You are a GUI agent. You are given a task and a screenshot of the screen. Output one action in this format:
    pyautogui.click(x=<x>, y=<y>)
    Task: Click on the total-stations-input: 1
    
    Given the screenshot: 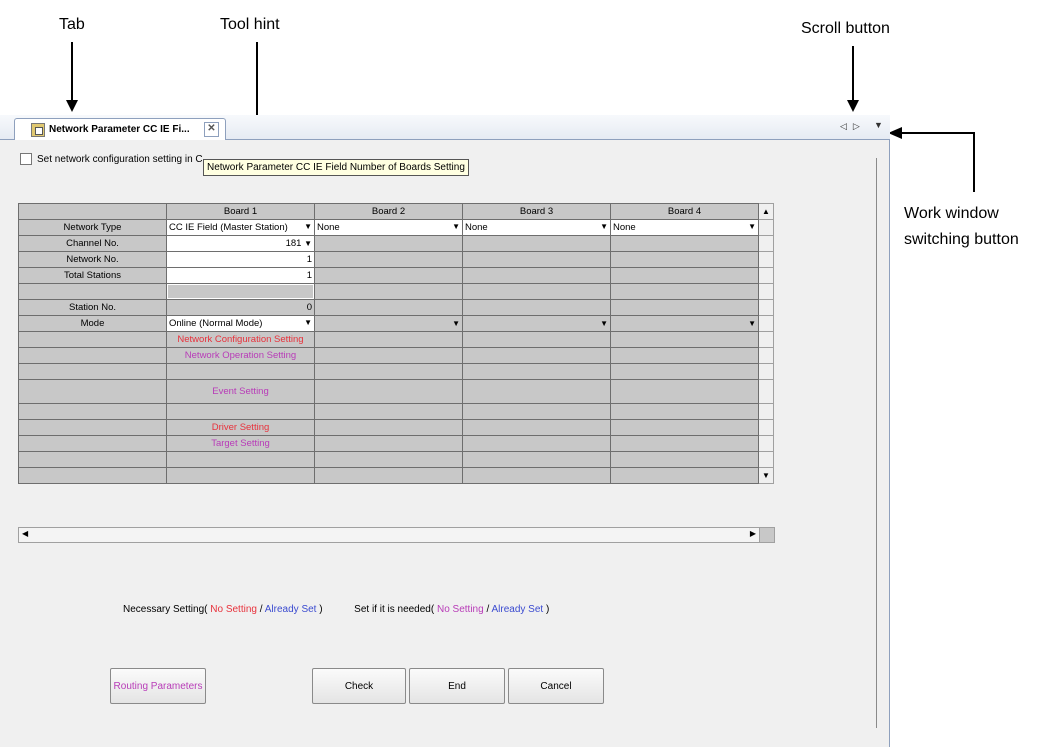 What is the action you would take?
    pyautogui.click(x=240, y=275)
    